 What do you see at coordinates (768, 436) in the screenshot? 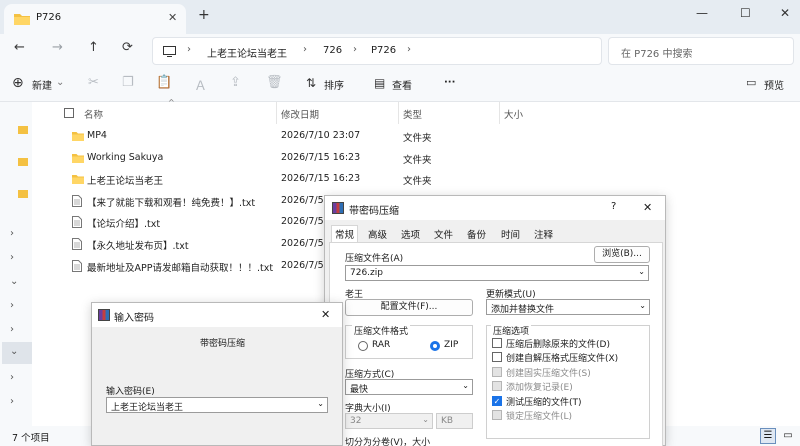
I see `details-view-icon: ☰` at bounding box center [768, 436].